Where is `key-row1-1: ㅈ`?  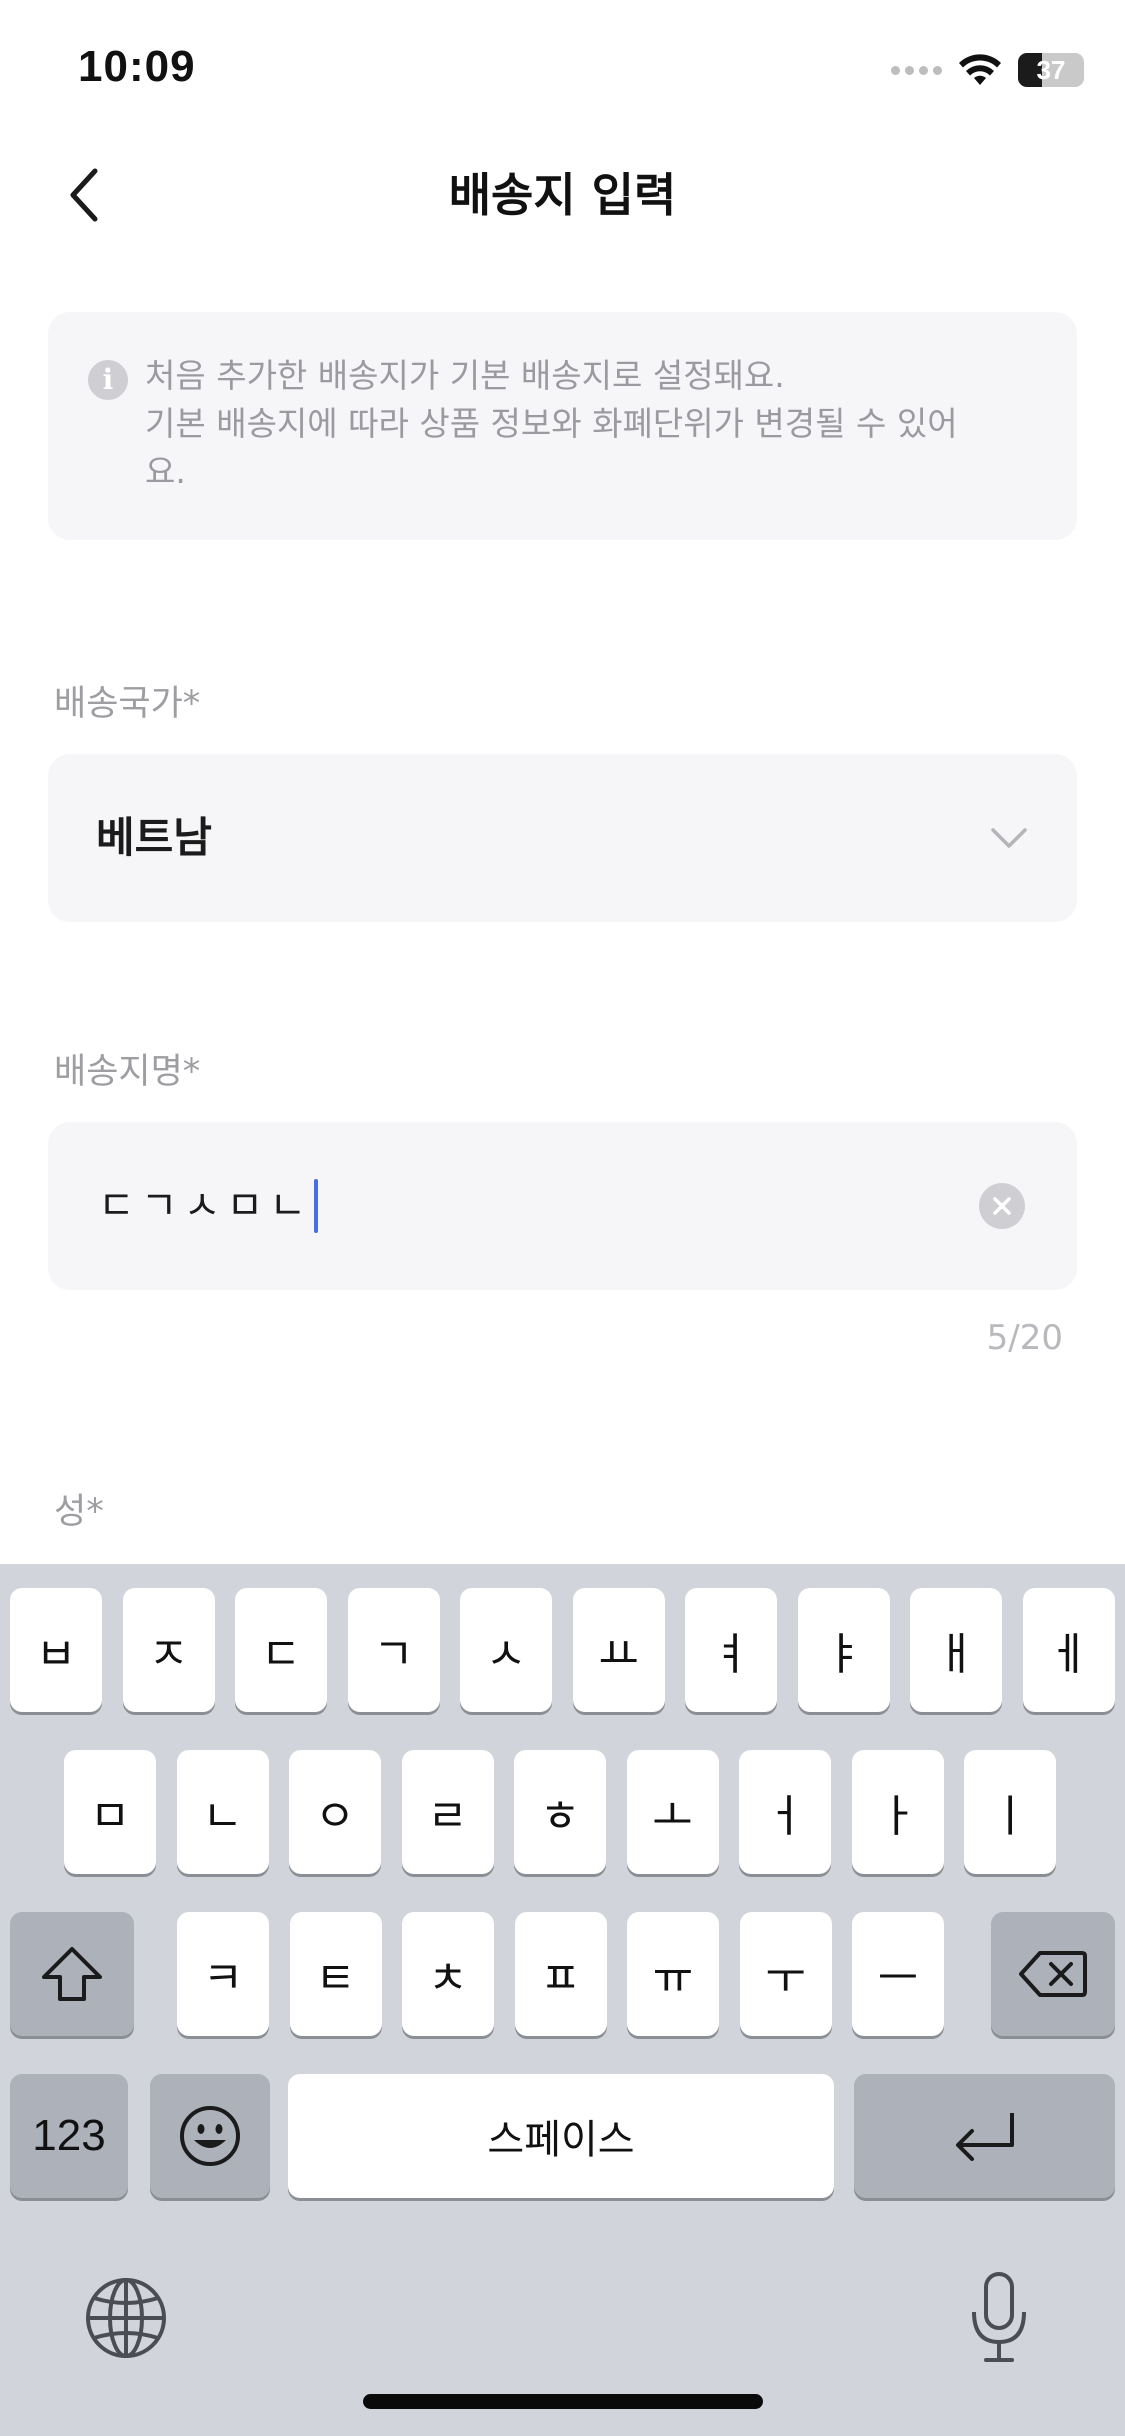 key-row1-1: ㅈ is located at coordinates (168, 1650).